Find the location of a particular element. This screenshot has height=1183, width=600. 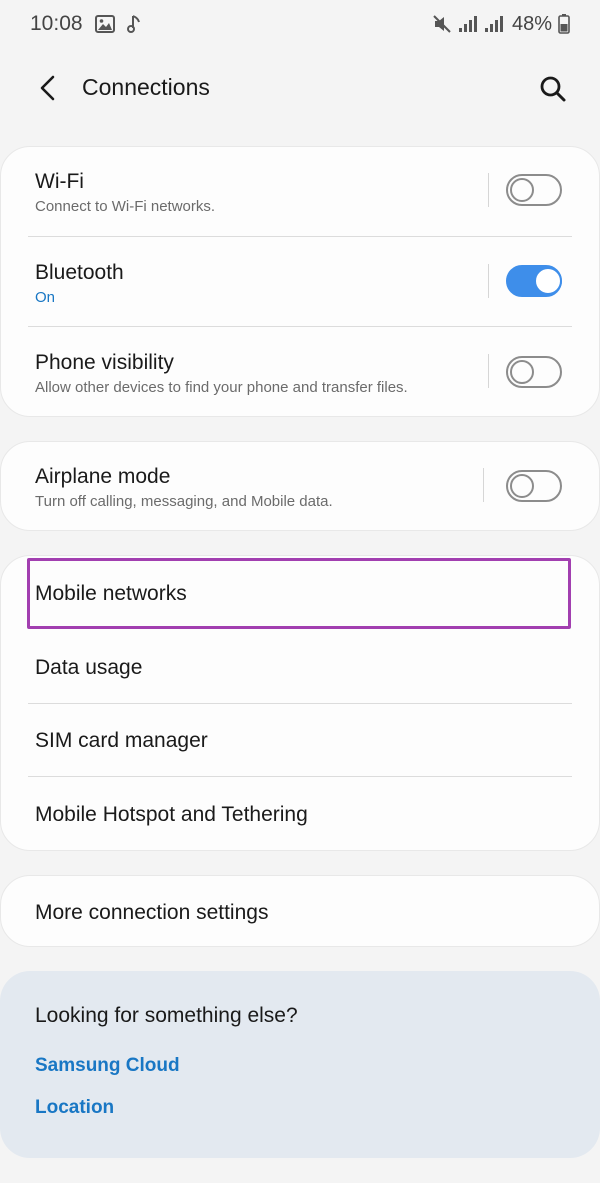

page-title: Connections is located at coordinates (146, 87).